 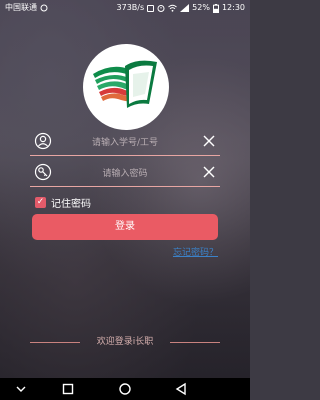 What do you see at coordinates (130, 7) in the screenshot?
I see `network-speed: 373B/s` at bounding box center [130, 7].